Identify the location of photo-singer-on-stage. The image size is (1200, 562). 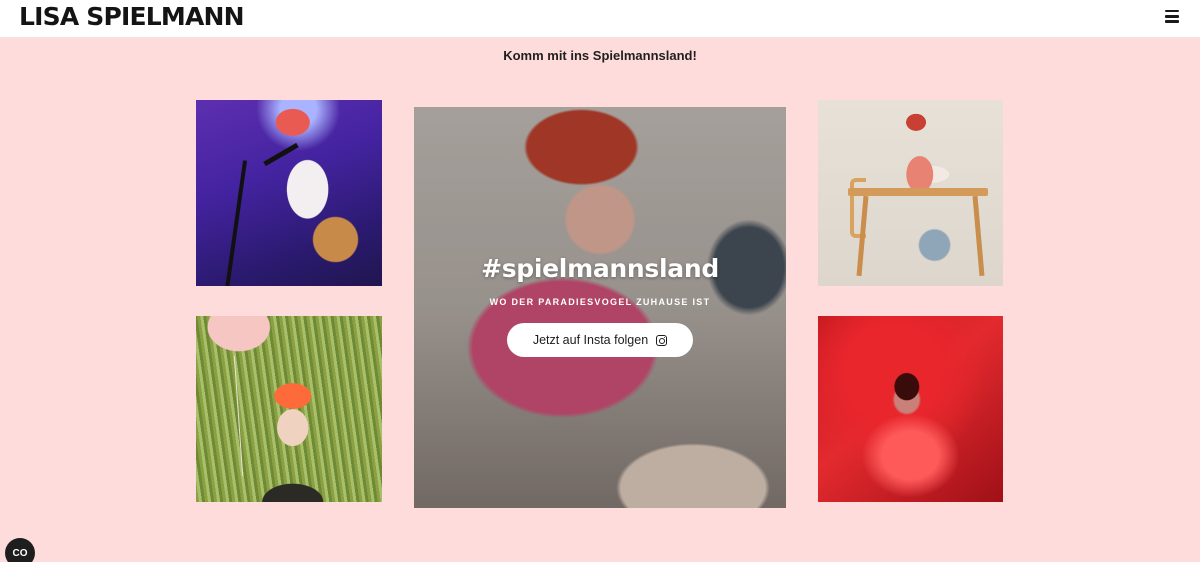
(289, 193).